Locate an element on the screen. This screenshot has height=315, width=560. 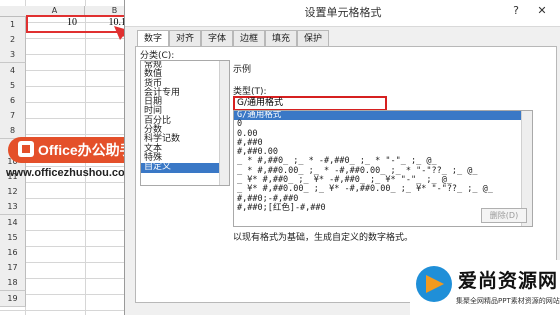
site-url: www.officezhushou.com is located at coordinates (70, 173).